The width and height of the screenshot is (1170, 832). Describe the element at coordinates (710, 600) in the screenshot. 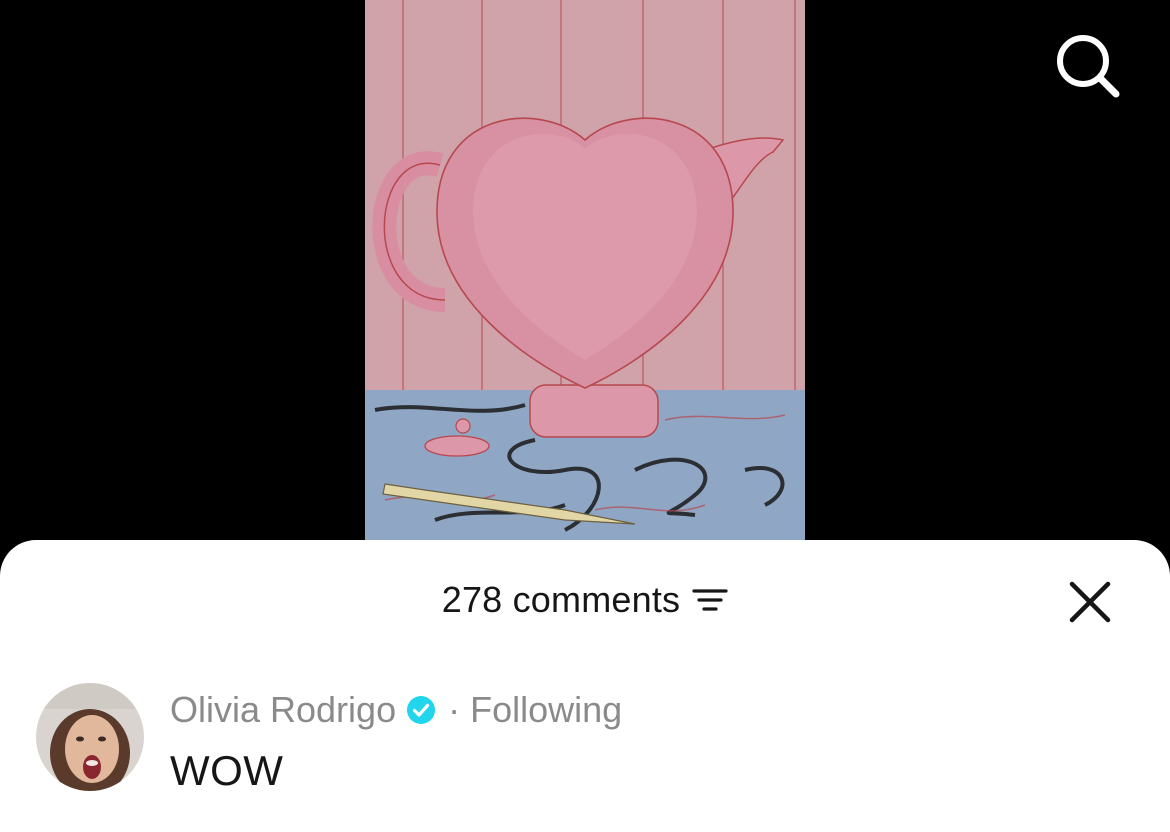

I see `sort-filter-icon` at that location.